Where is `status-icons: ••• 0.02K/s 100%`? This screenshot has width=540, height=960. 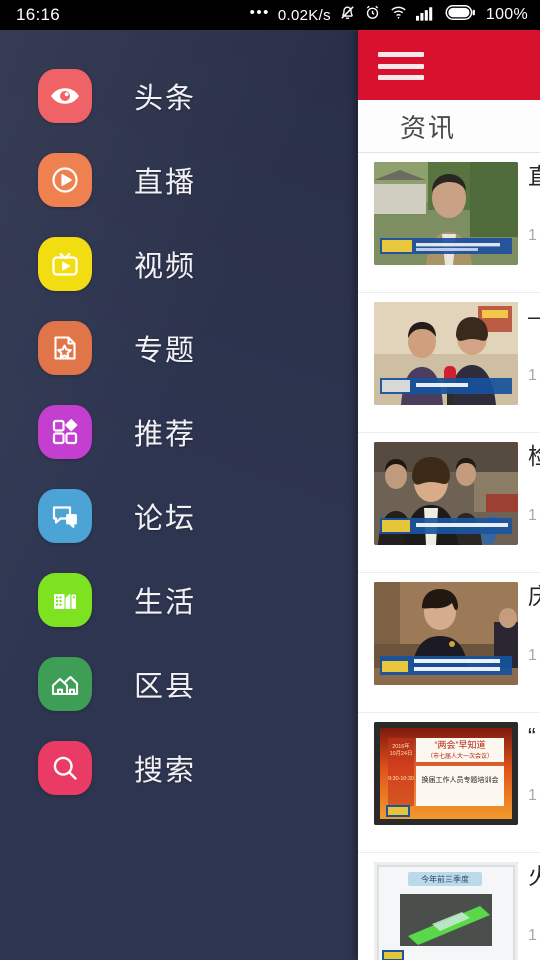
status-icons: ••• 0.02K/s 100% is located at coordinates (389, 15).